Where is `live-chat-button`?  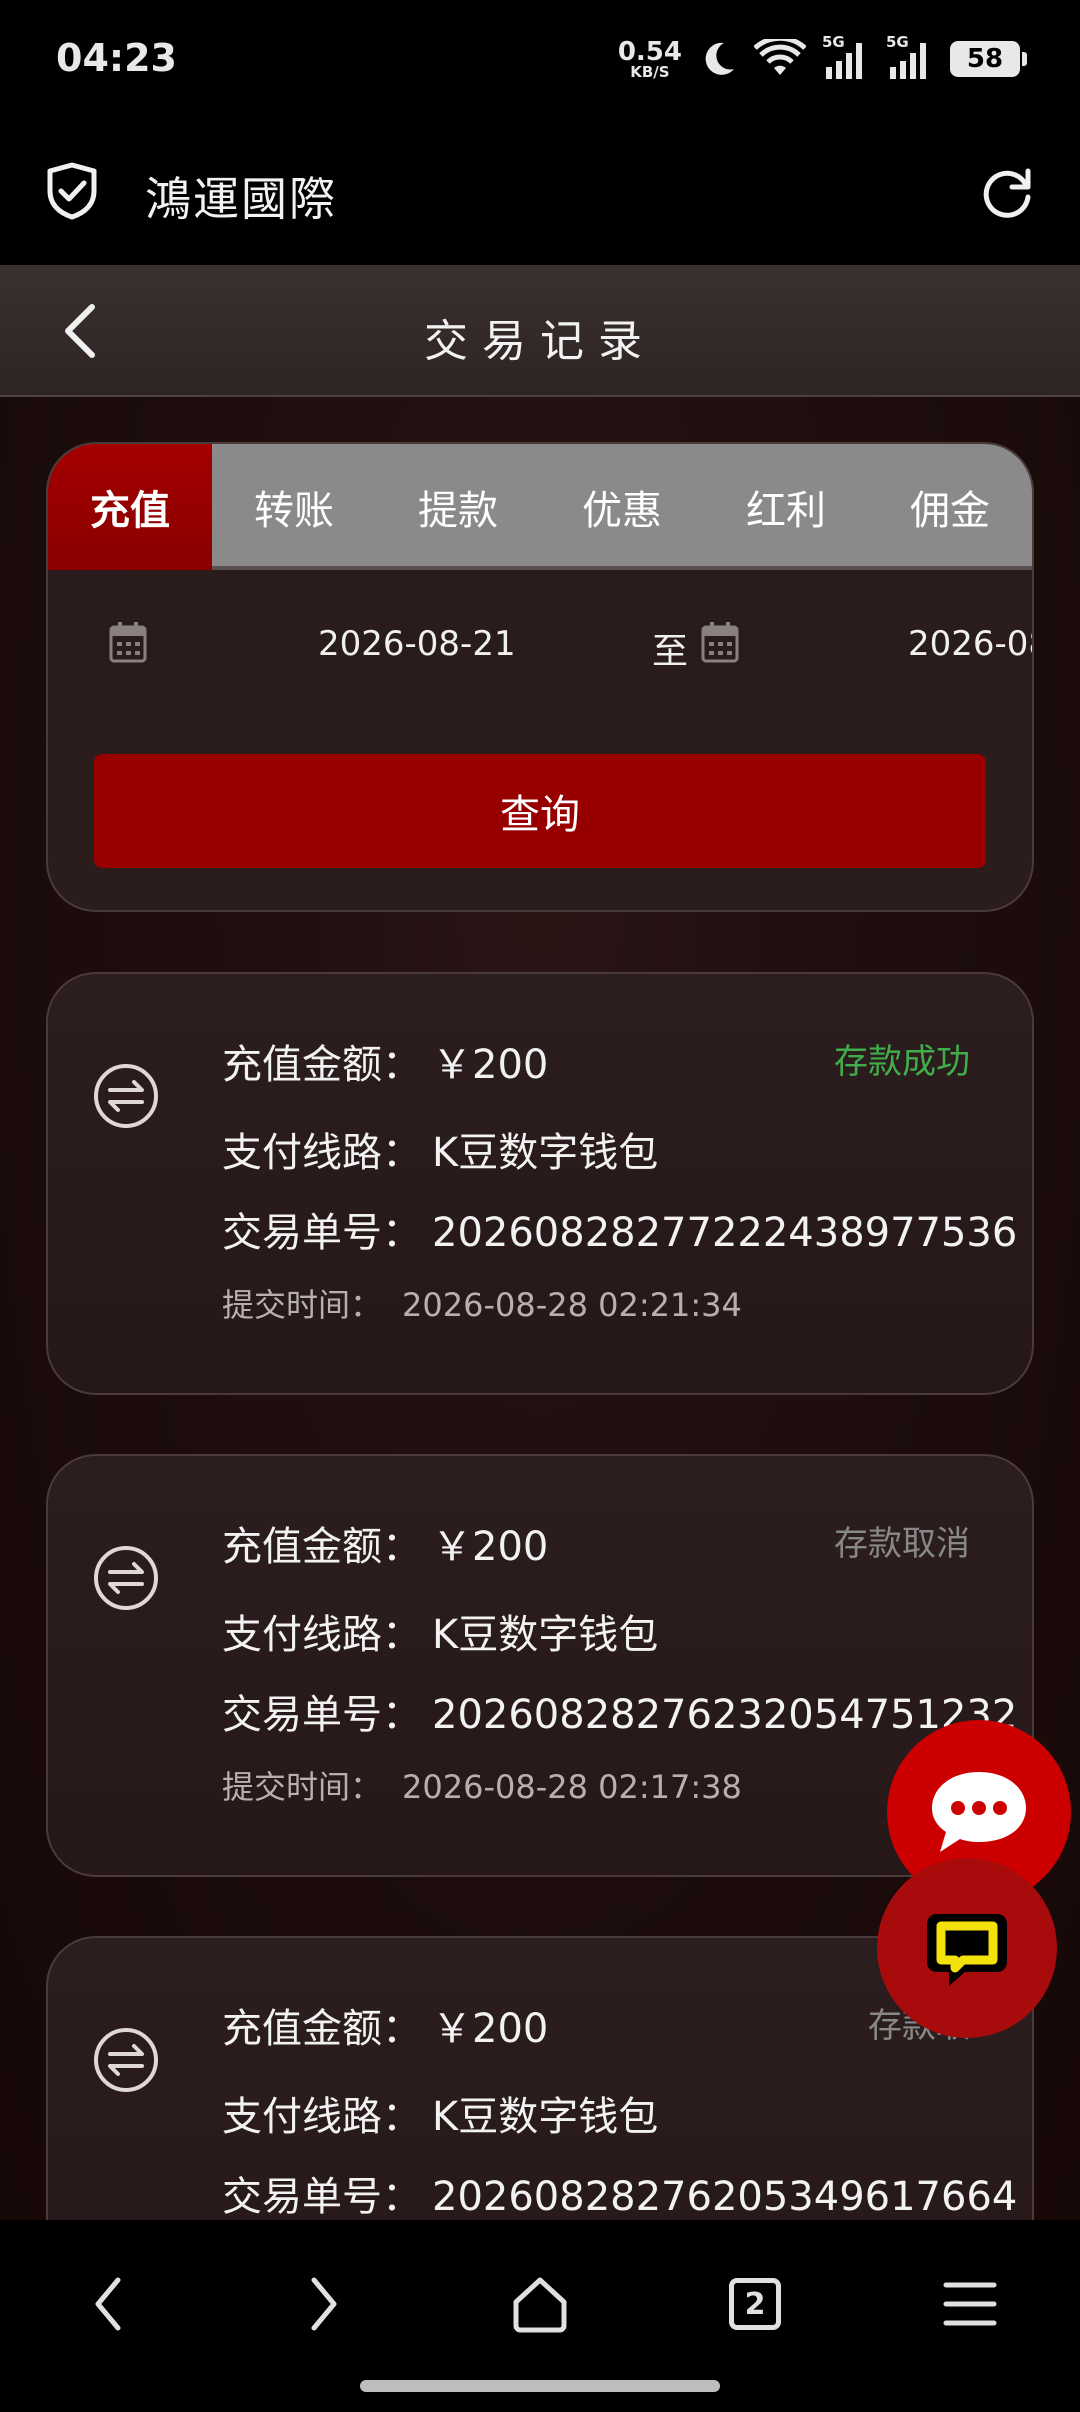
live-chat-button is located at coordinates (967, 1948).